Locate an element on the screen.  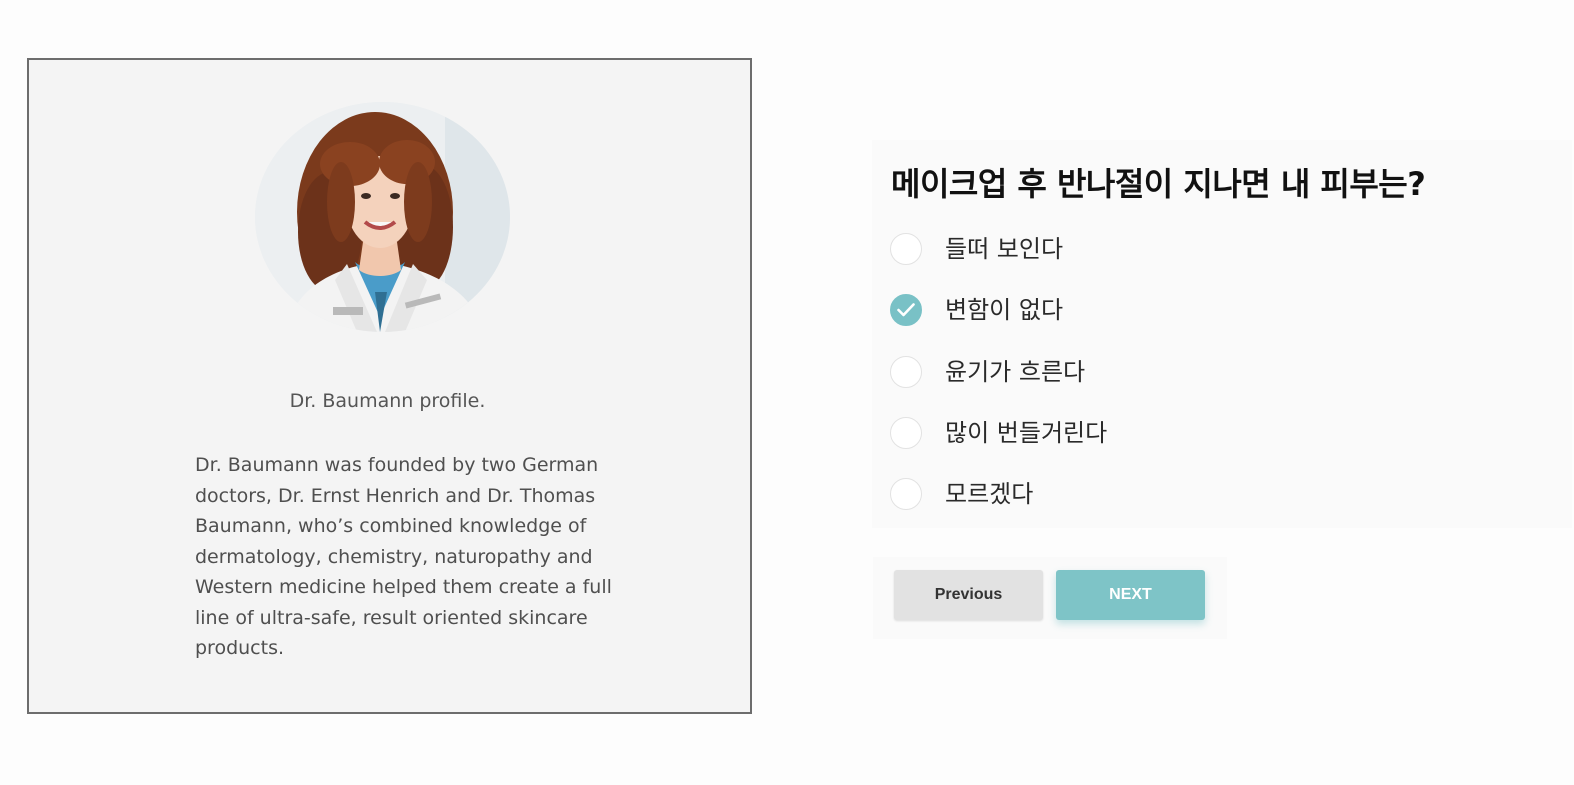
answer-option-1: 들떠 보인다 is located at coordinates (998, 263).